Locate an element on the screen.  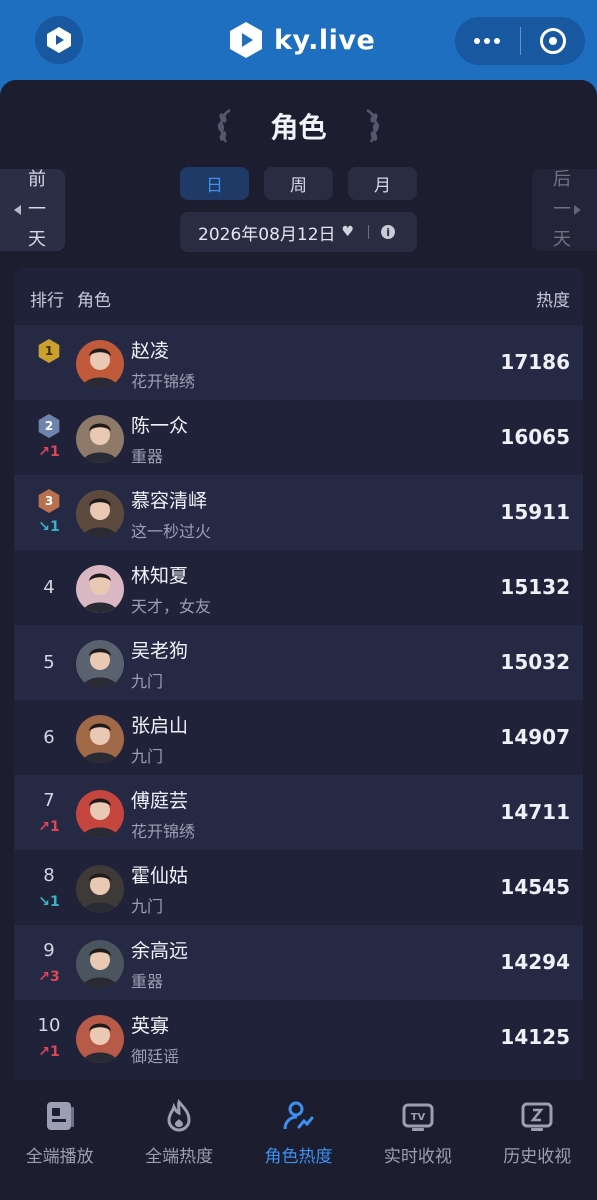
laurel-left-icon is located at coordinates (224, 125).